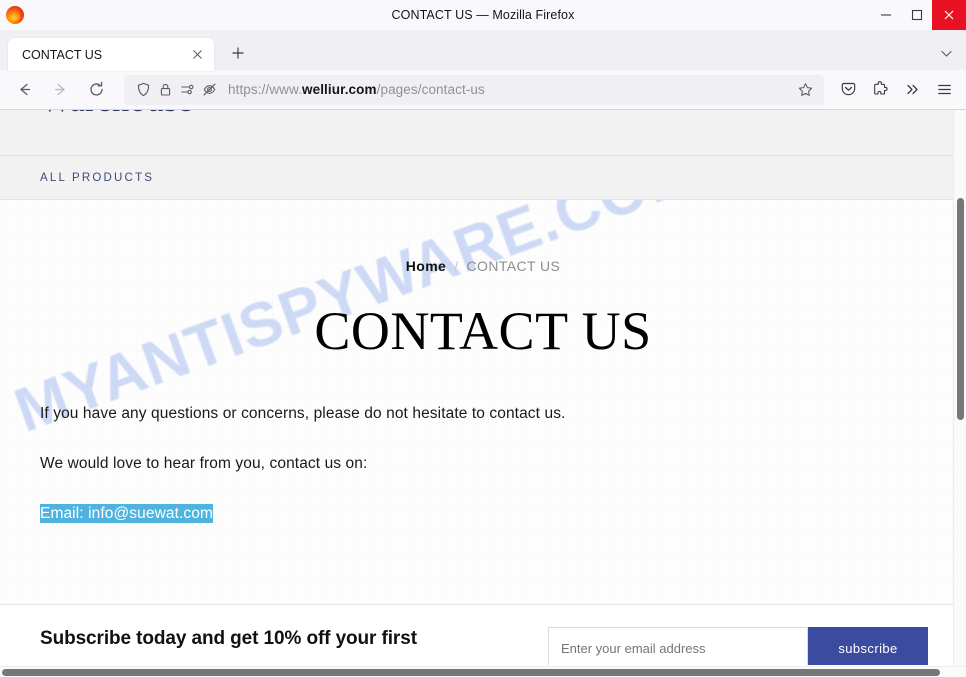 This screenshot has width=966, height=677. I want to click on subscribe-email-input, so click(678, 646).